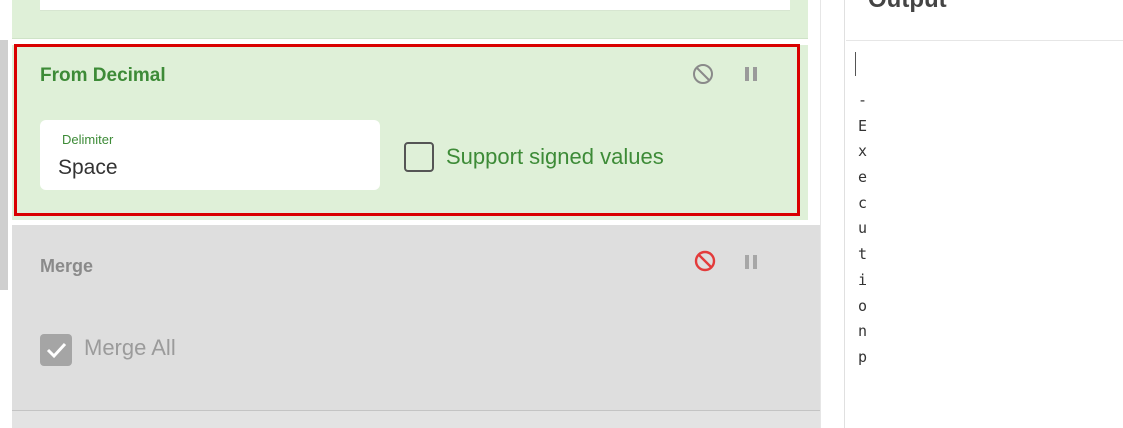 This screenshot has height=428, width=1123. I want to click on previous-operation-field, so click(415, 5).